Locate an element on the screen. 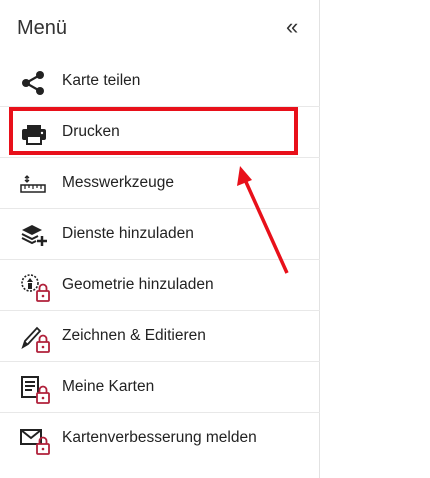 The width and height of the screenshot is (430, 478). menu-item-dienste-hinzuladen: Dienste hinzuladen is located at coordinates (160, 234).